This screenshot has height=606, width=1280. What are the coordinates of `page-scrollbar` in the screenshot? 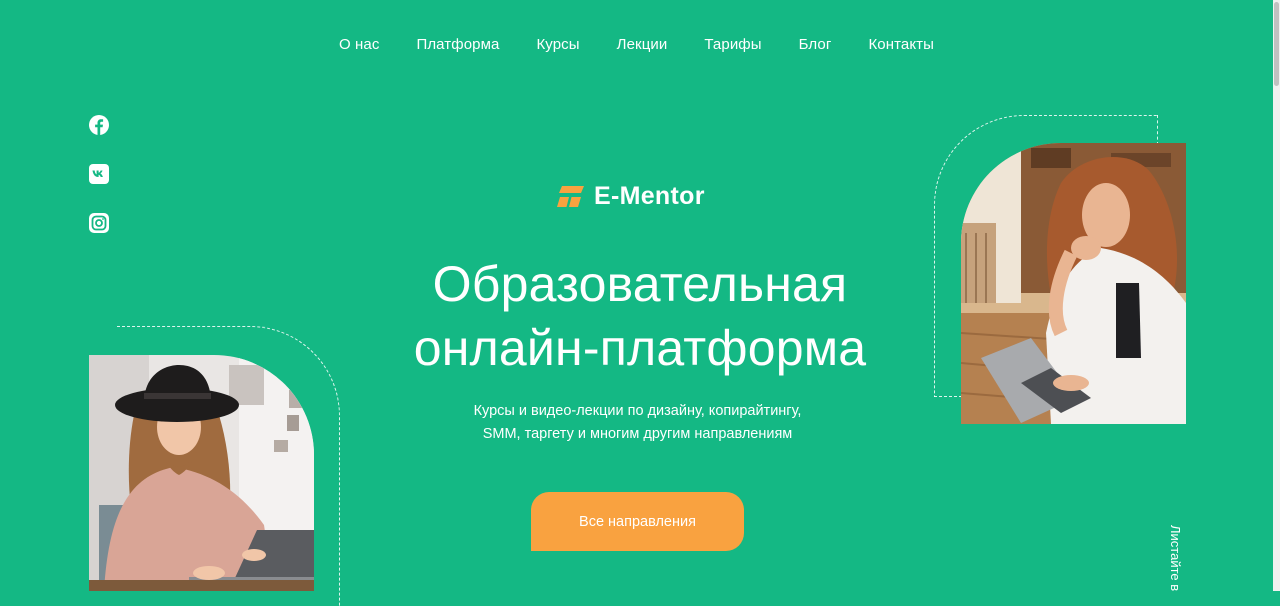 It's located at (1276, 295).